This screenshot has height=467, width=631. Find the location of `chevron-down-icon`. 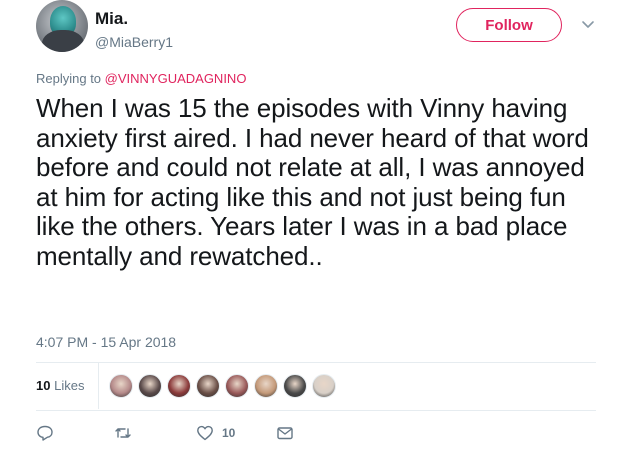

chevron-down-icon is located at coordinates (588, 24).